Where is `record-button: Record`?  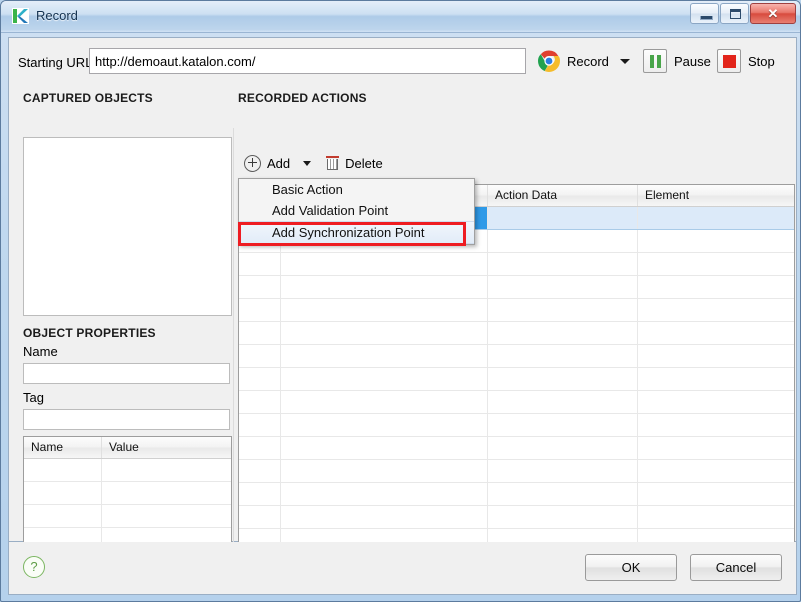
record-button: Record is located at coordinates (584, 61).